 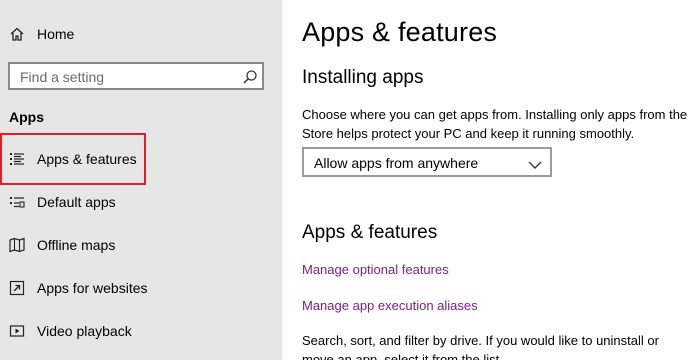 What do you see at coordinates (136, 76) in the screenshot?
I see `search-input: Find a setting` at bounding box center [136, 76].